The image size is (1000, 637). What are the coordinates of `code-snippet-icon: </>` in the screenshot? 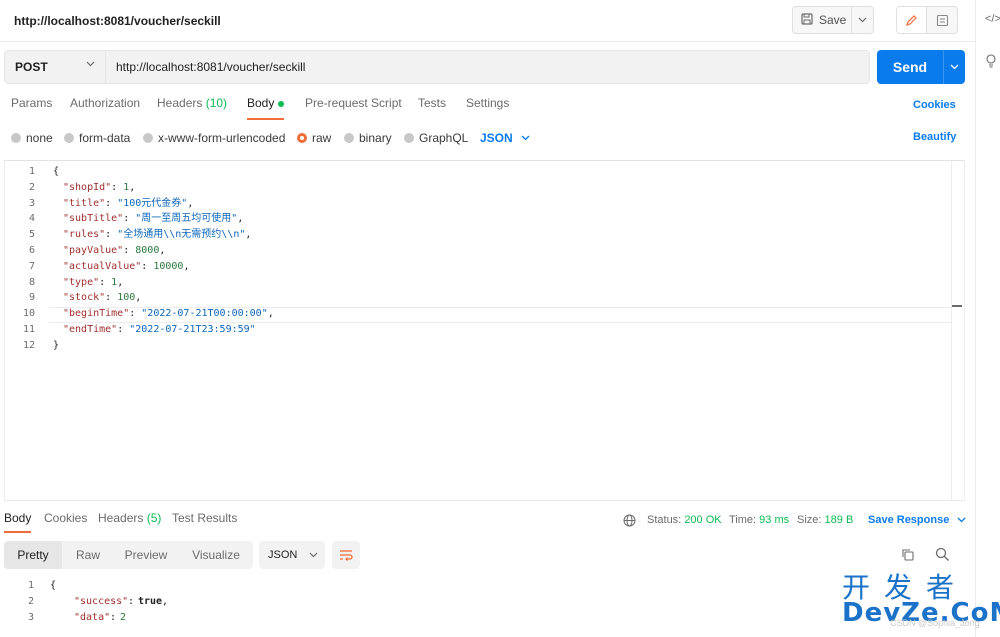 It's located at (992, 19).